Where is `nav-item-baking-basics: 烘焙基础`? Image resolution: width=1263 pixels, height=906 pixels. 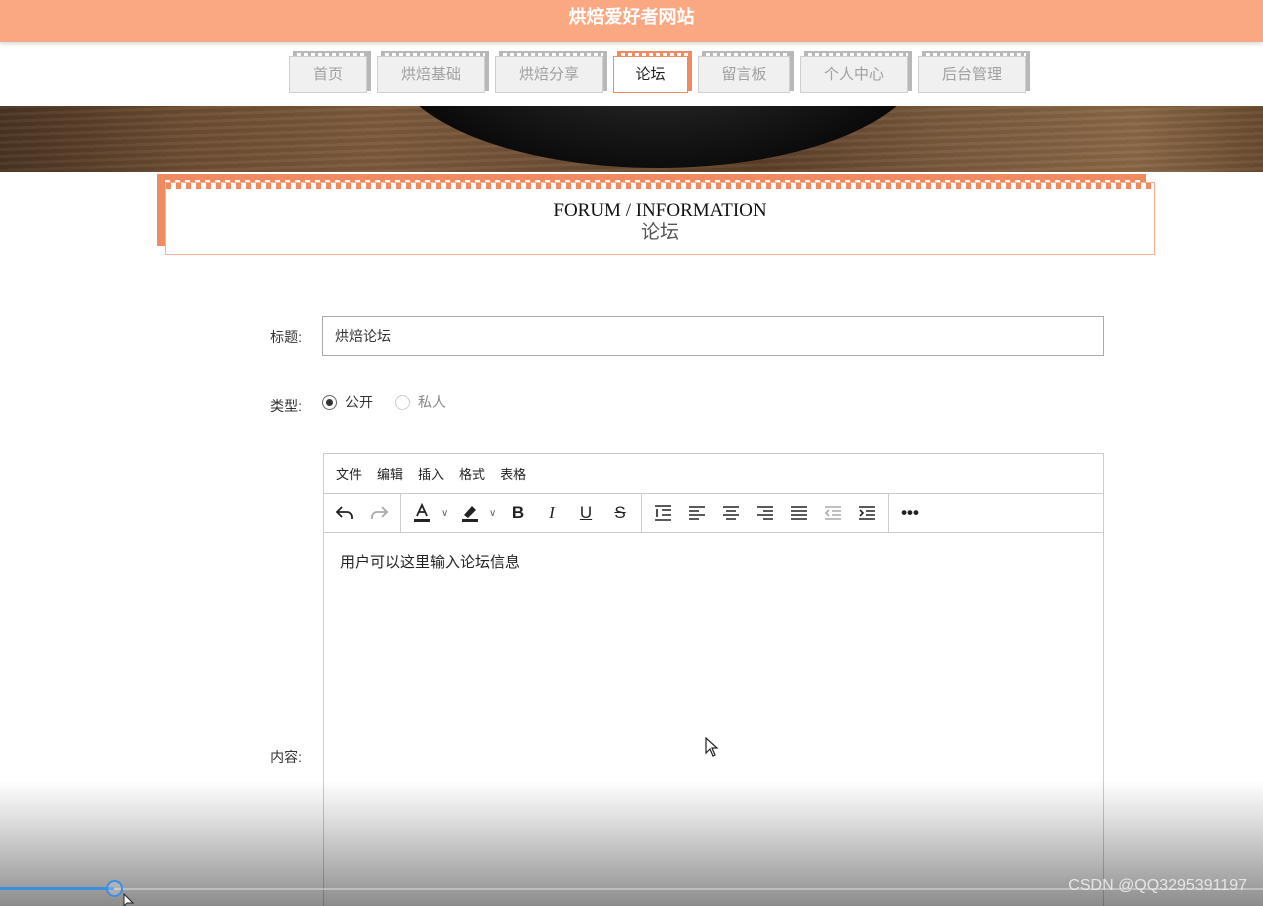 nav-item-baking-basics: 烘焙基础 is located at coordinates (433, 72).